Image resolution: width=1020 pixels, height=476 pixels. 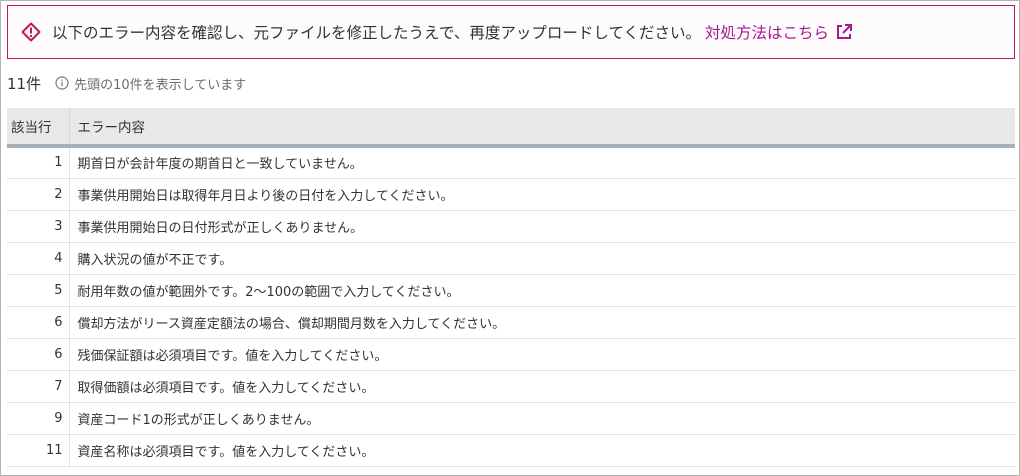 I want to click on result-summary: 11件 先頭の10件を表示しています, so click(x=126, y=83).